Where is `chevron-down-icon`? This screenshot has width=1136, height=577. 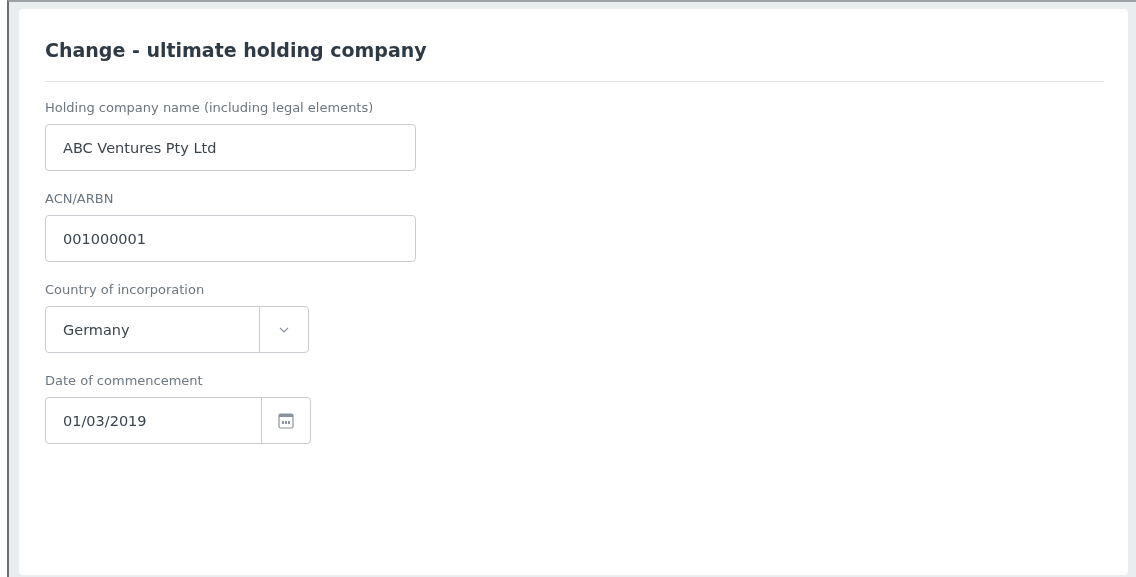
chevron-down-icon is located at coordinates (284, 329).